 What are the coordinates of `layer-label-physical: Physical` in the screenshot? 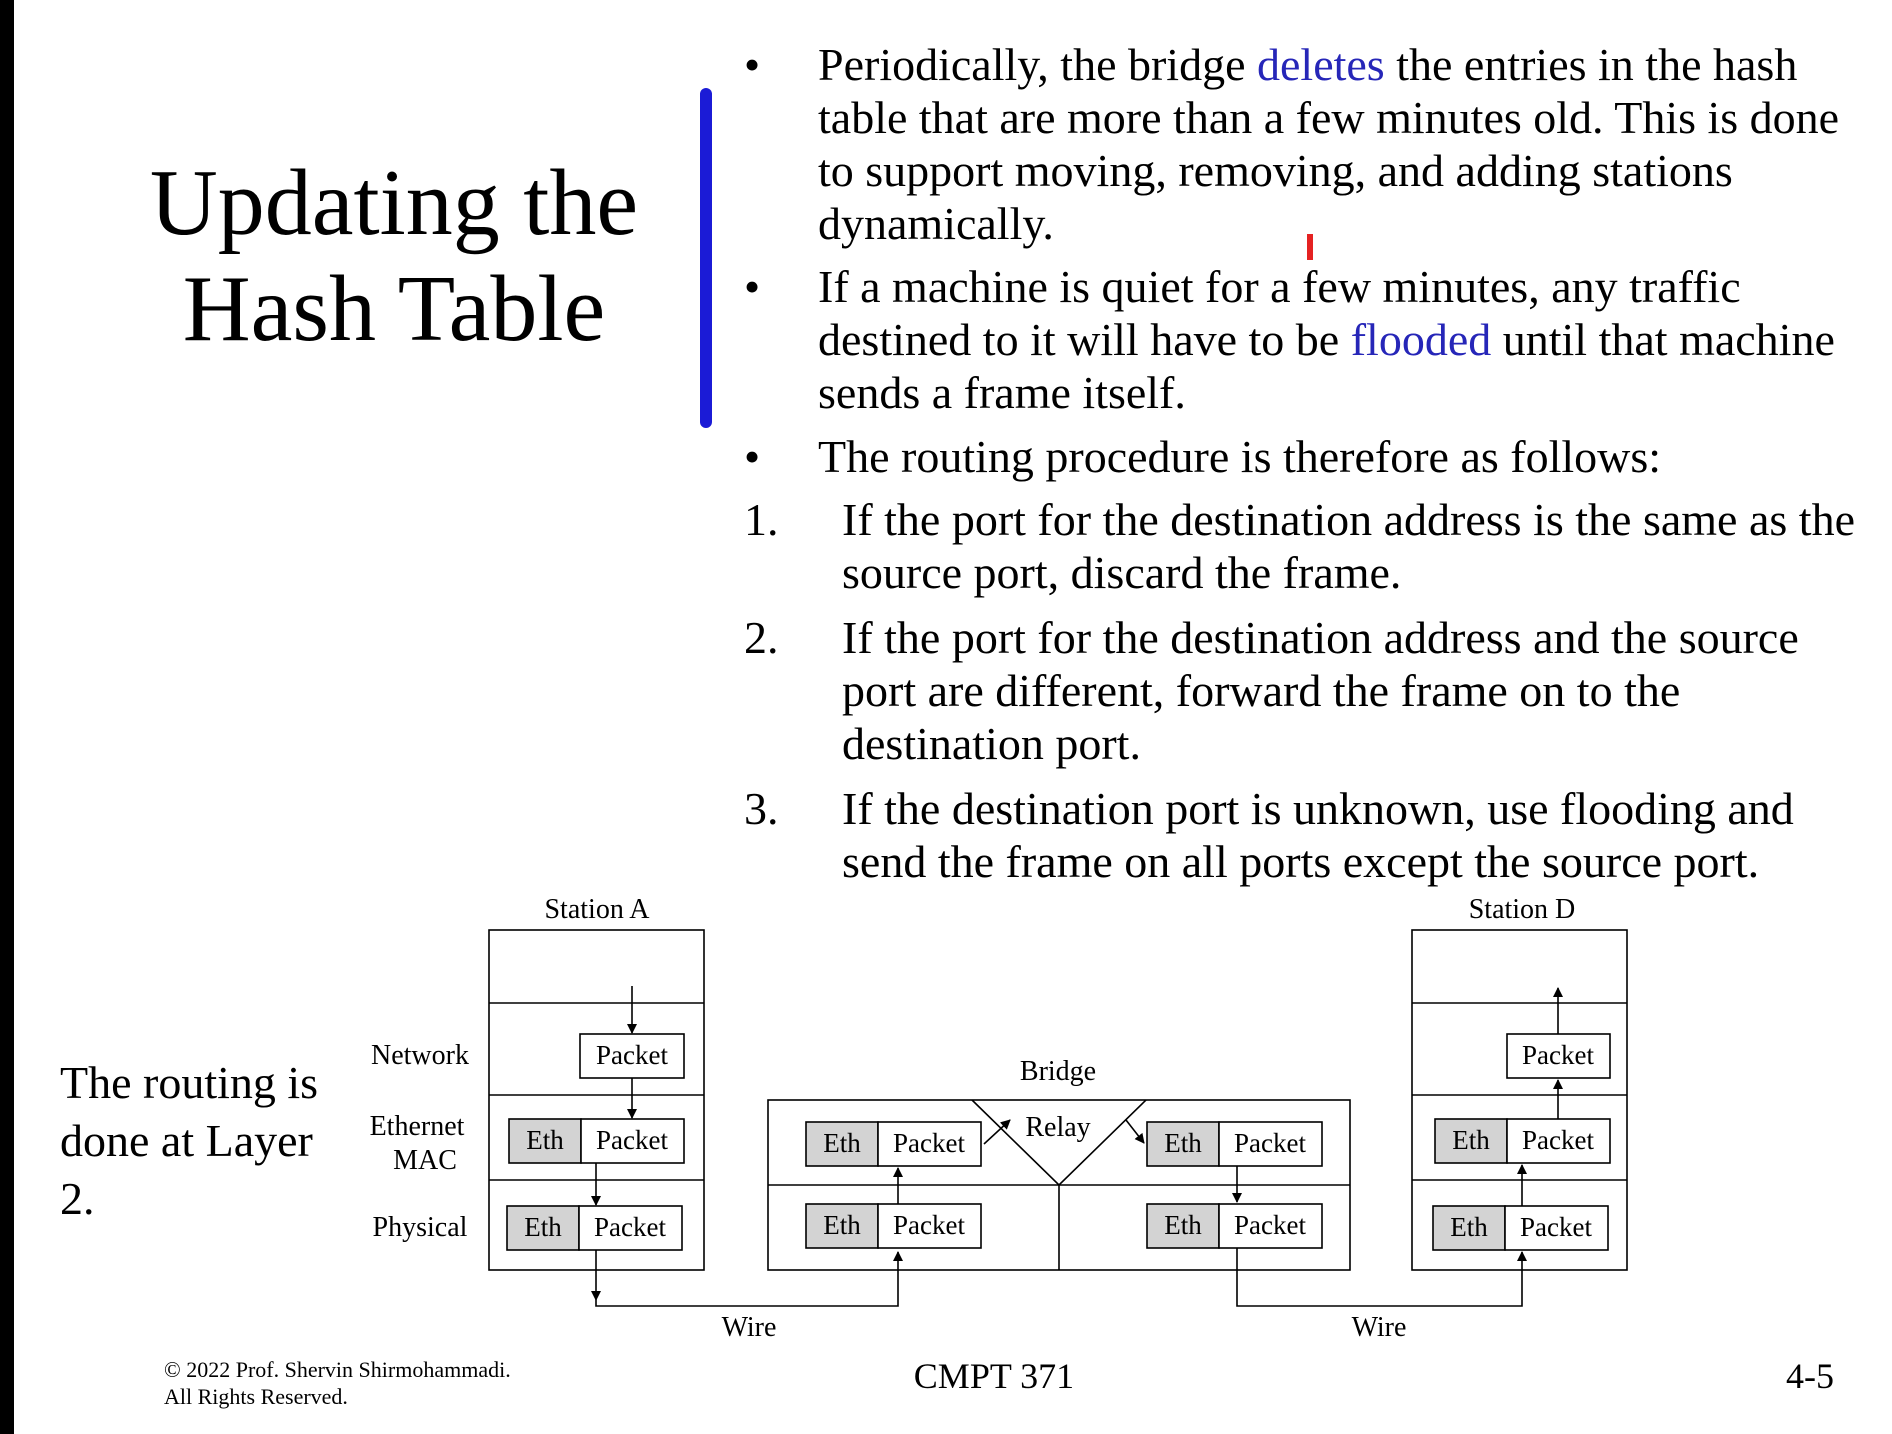 It's located at (420, 1227).